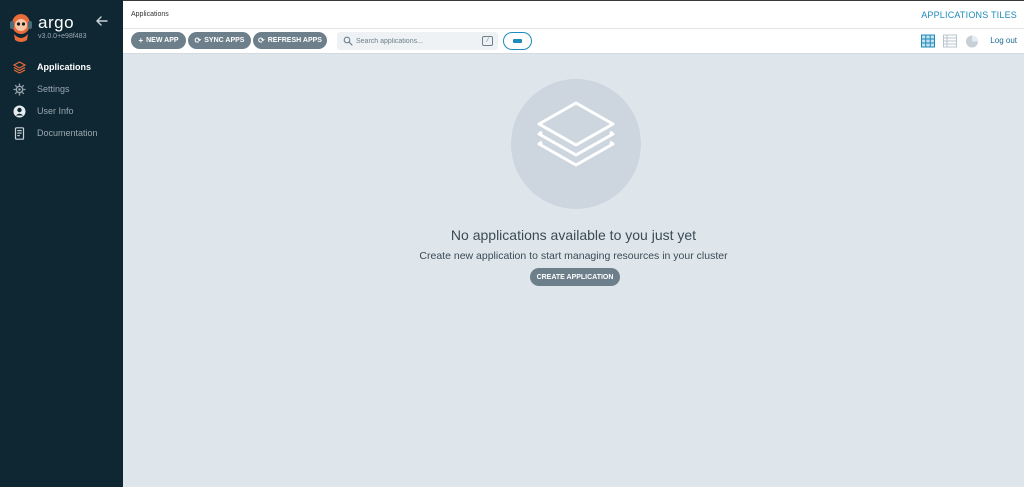 Image resolution: width=1024 pixels, height=487 pixels. Describe the element at coordinates (62, 36) in the screenshot. I see `brand-version: v3.0.0+e98f483` at that location.